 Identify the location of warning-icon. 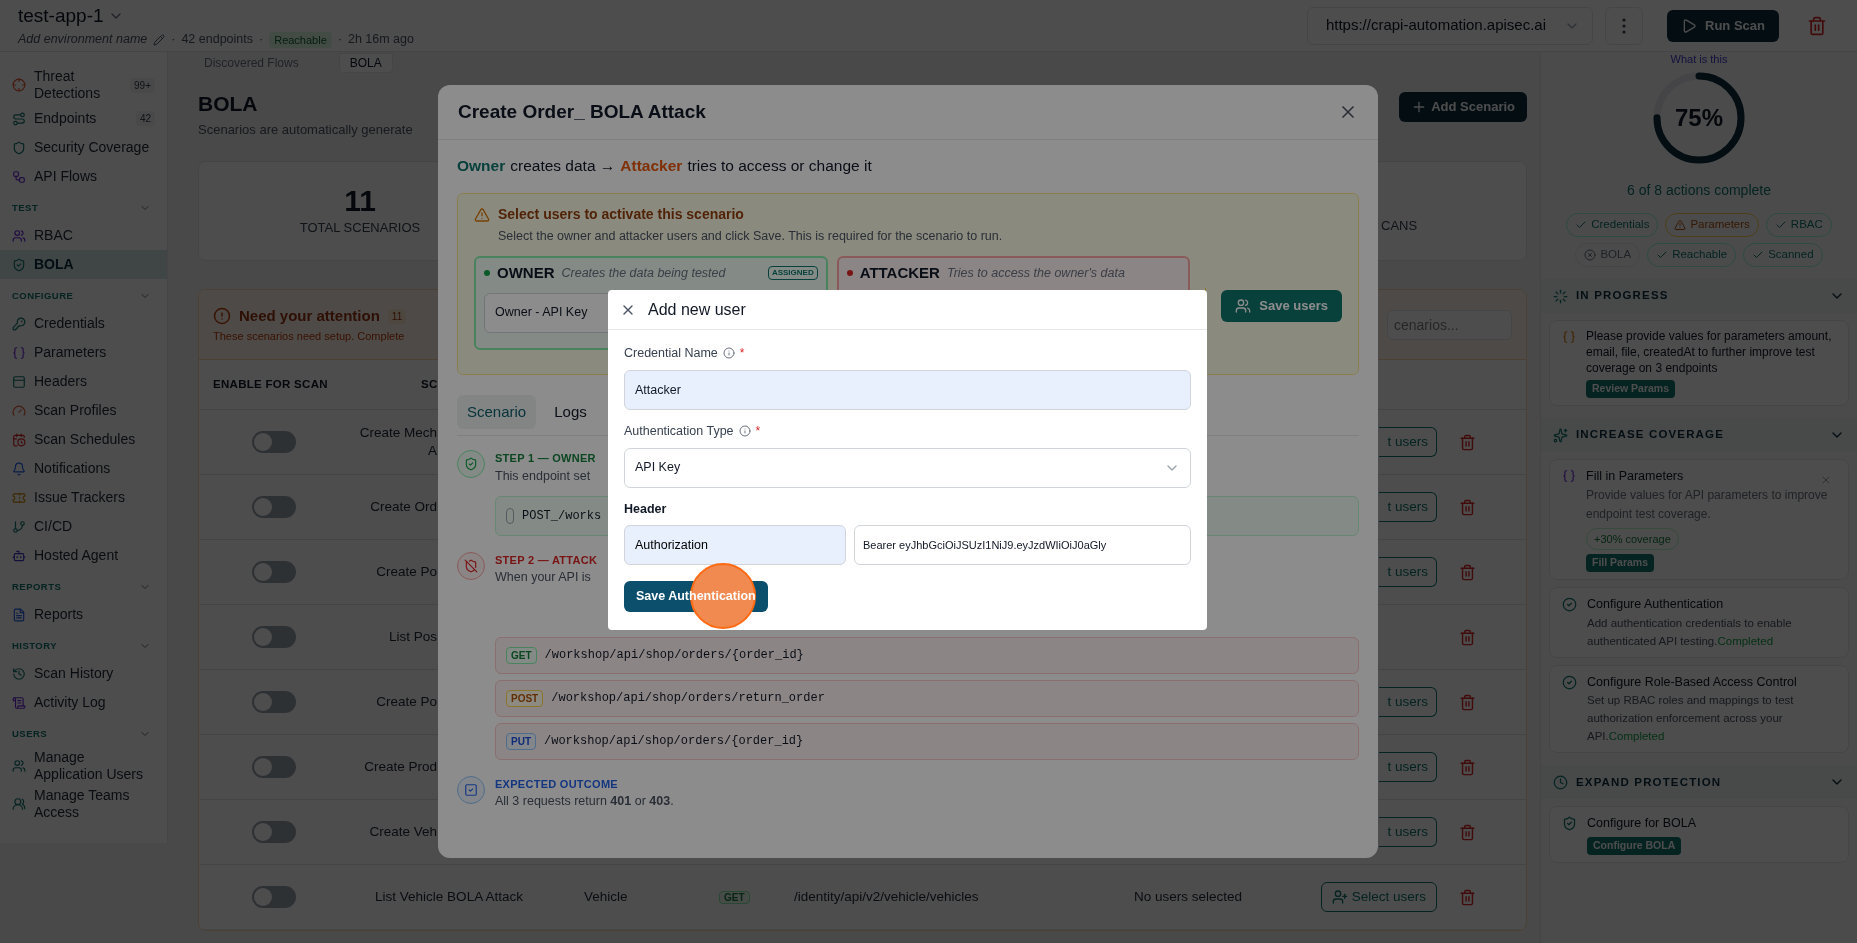
(482, 214).